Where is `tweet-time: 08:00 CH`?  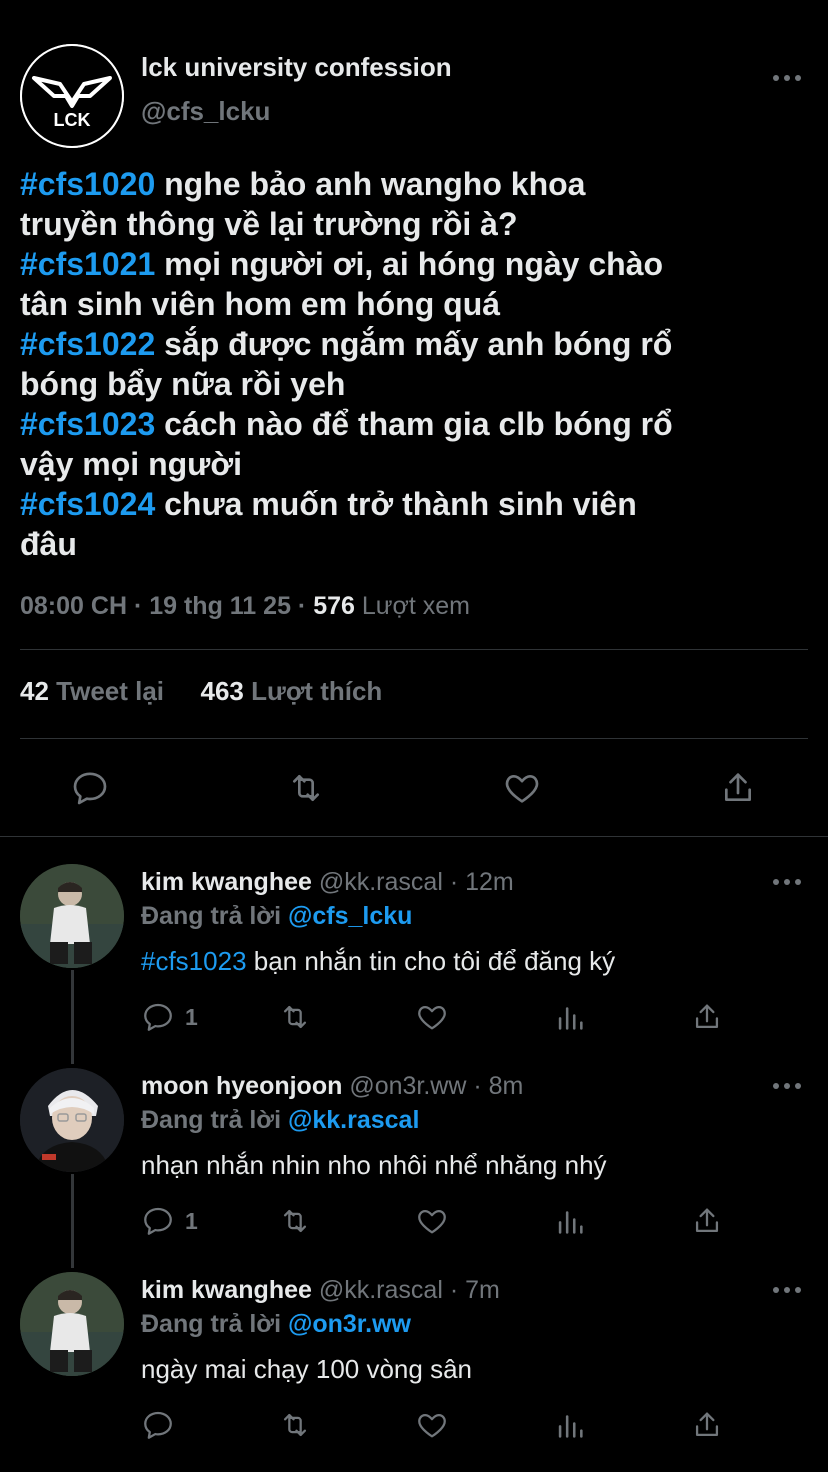 tweet-time: 08:00 CH is located at coordinates (73, 606).